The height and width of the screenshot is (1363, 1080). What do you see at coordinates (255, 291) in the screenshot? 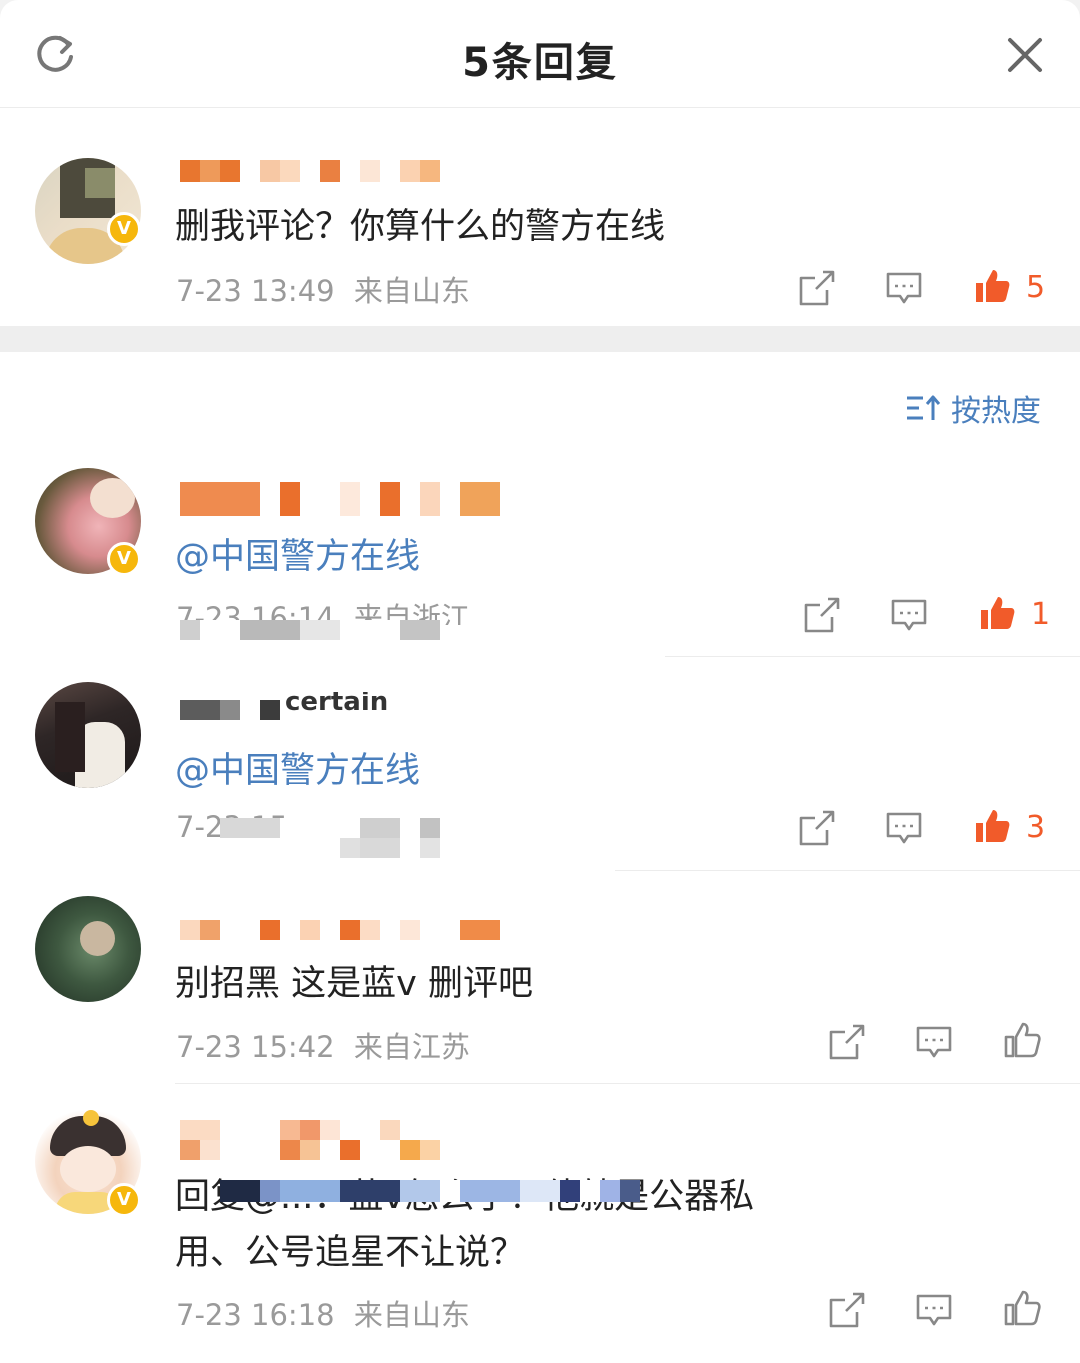
I see `comment-time: 7-23 13:49` at bounding box center [255, 291].